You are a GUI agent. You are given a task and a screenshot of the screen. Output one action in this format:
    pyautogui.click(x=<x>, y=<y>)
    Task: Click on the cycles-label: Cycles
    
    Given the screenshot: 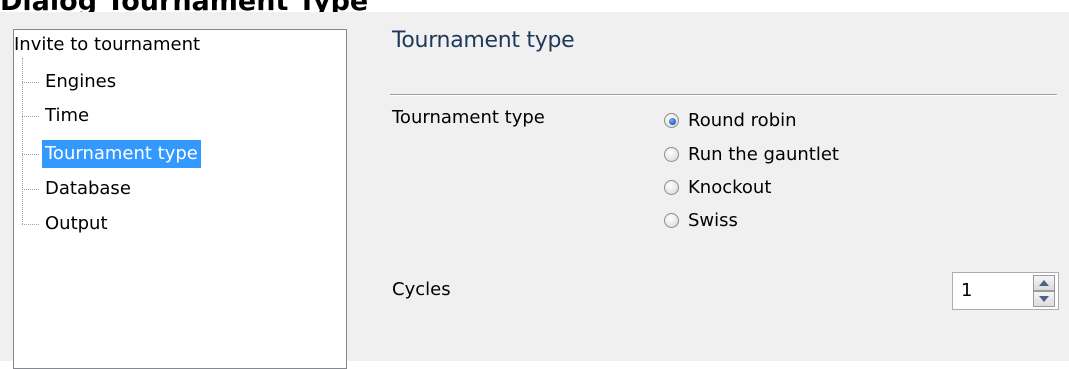 What is the action you would take?
    pyautogui.click(x=421, y=289)
    